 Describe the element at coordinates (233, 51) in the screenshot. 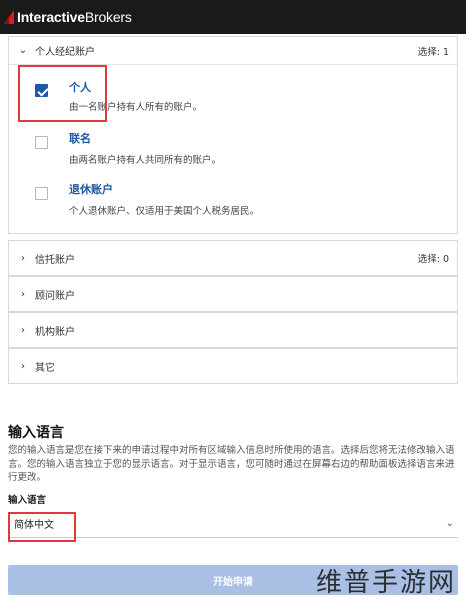

I see `personal-account-header: ⌄ 个人经纪账户 选择: 1` at that location.